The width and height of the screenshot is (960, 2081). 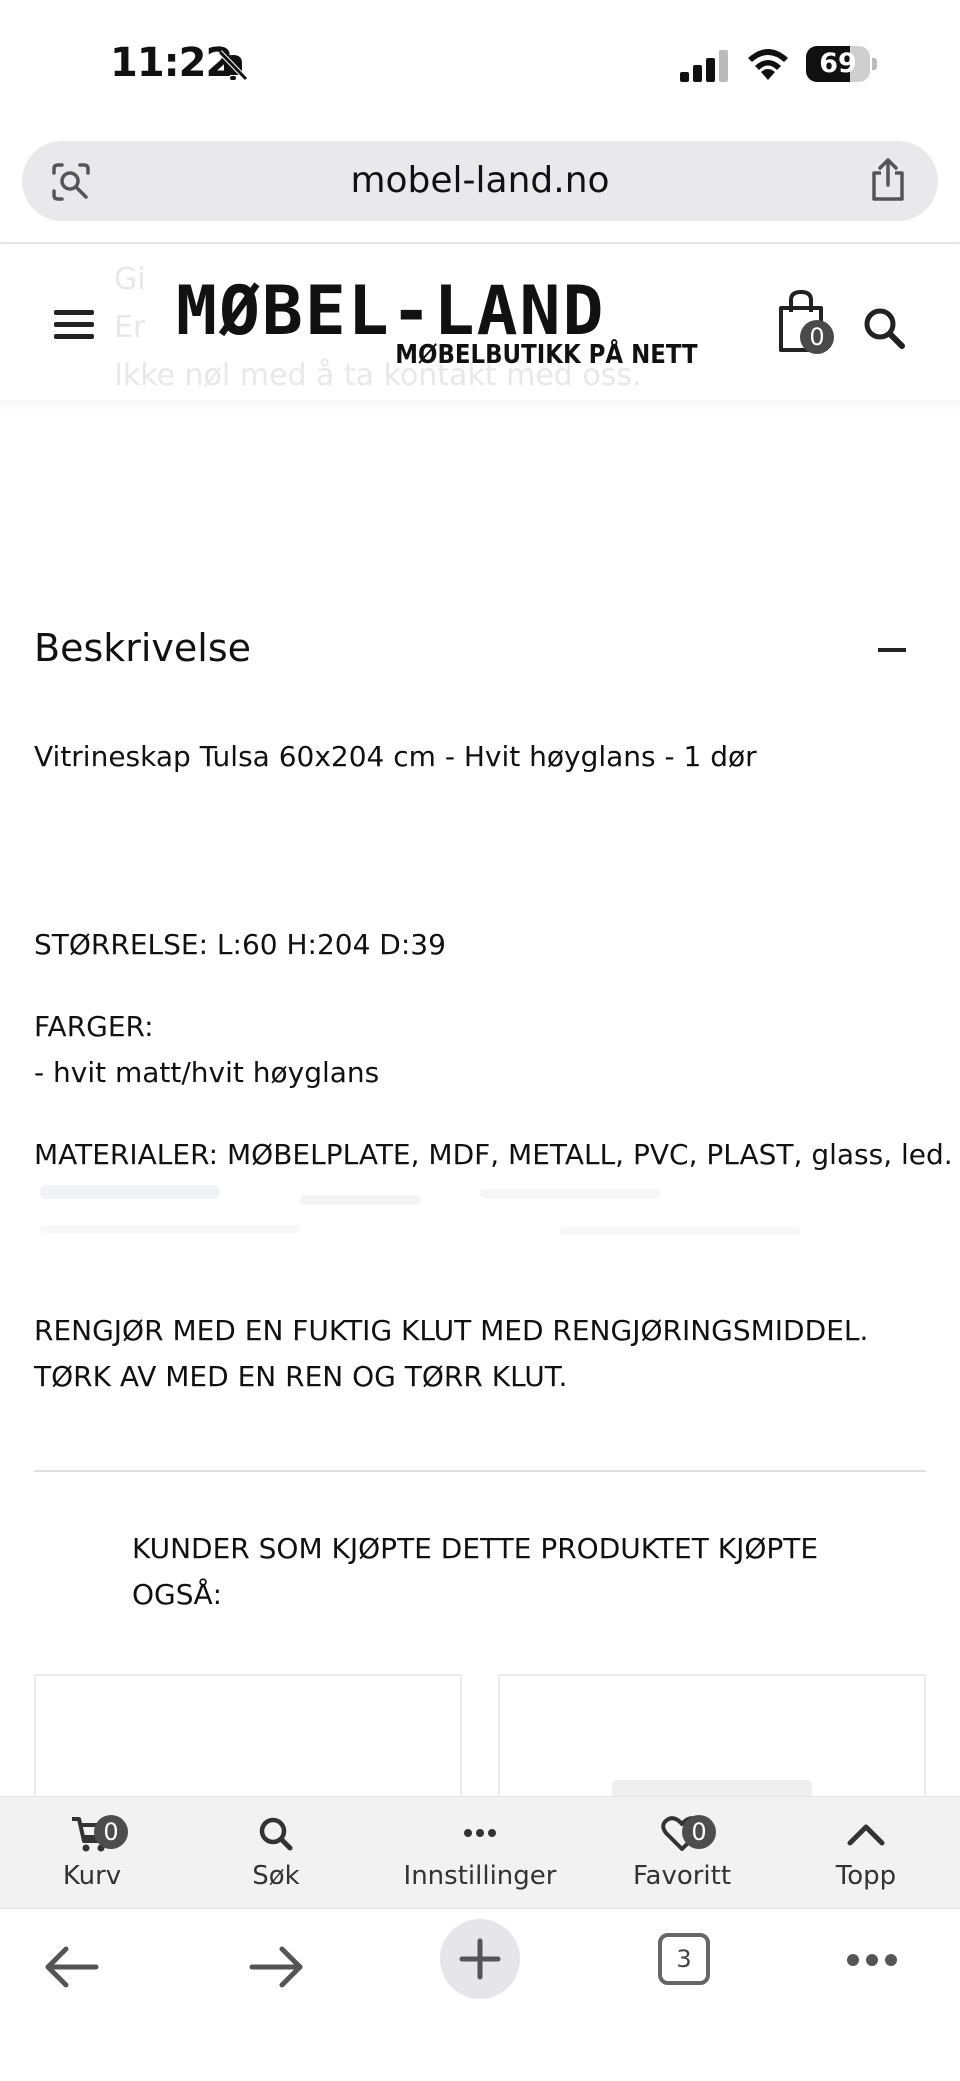 I want to click on favorites-badge: 0, so click(x=699, y=1832).